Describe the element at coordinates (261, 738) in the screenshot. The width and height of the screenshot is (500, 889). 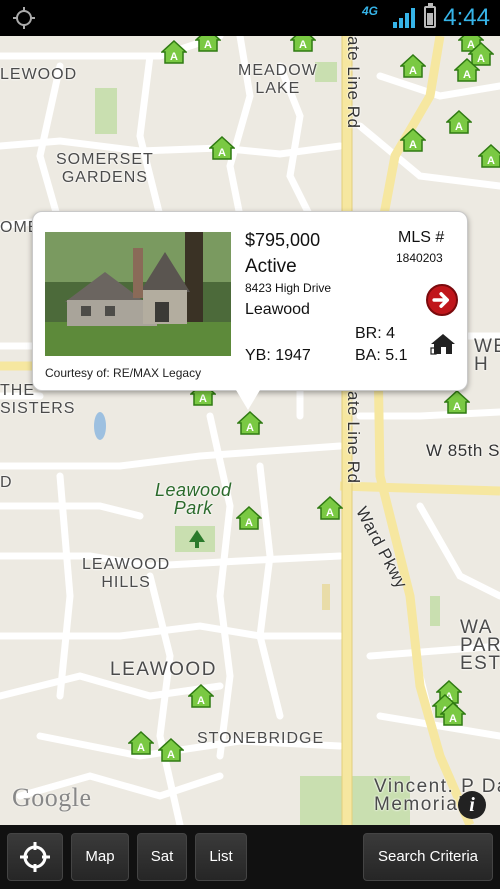
I see `map-label-stonebridge: STONEBRIDGE` at that location.